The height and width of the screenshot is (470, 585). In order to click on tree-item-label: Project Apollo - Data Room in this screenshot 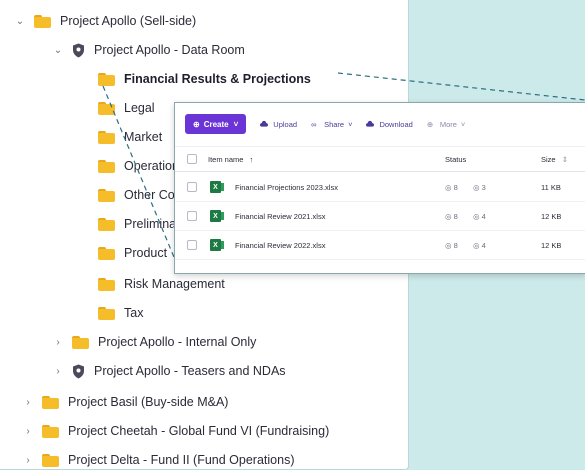, I will do `click(169, 50)`.